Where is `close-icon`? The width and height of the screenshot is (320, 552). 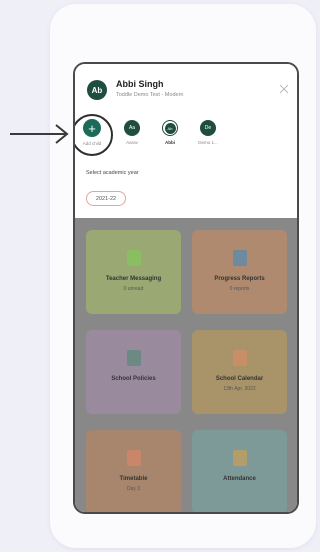 close-icon is located at coordinates (284, 89).